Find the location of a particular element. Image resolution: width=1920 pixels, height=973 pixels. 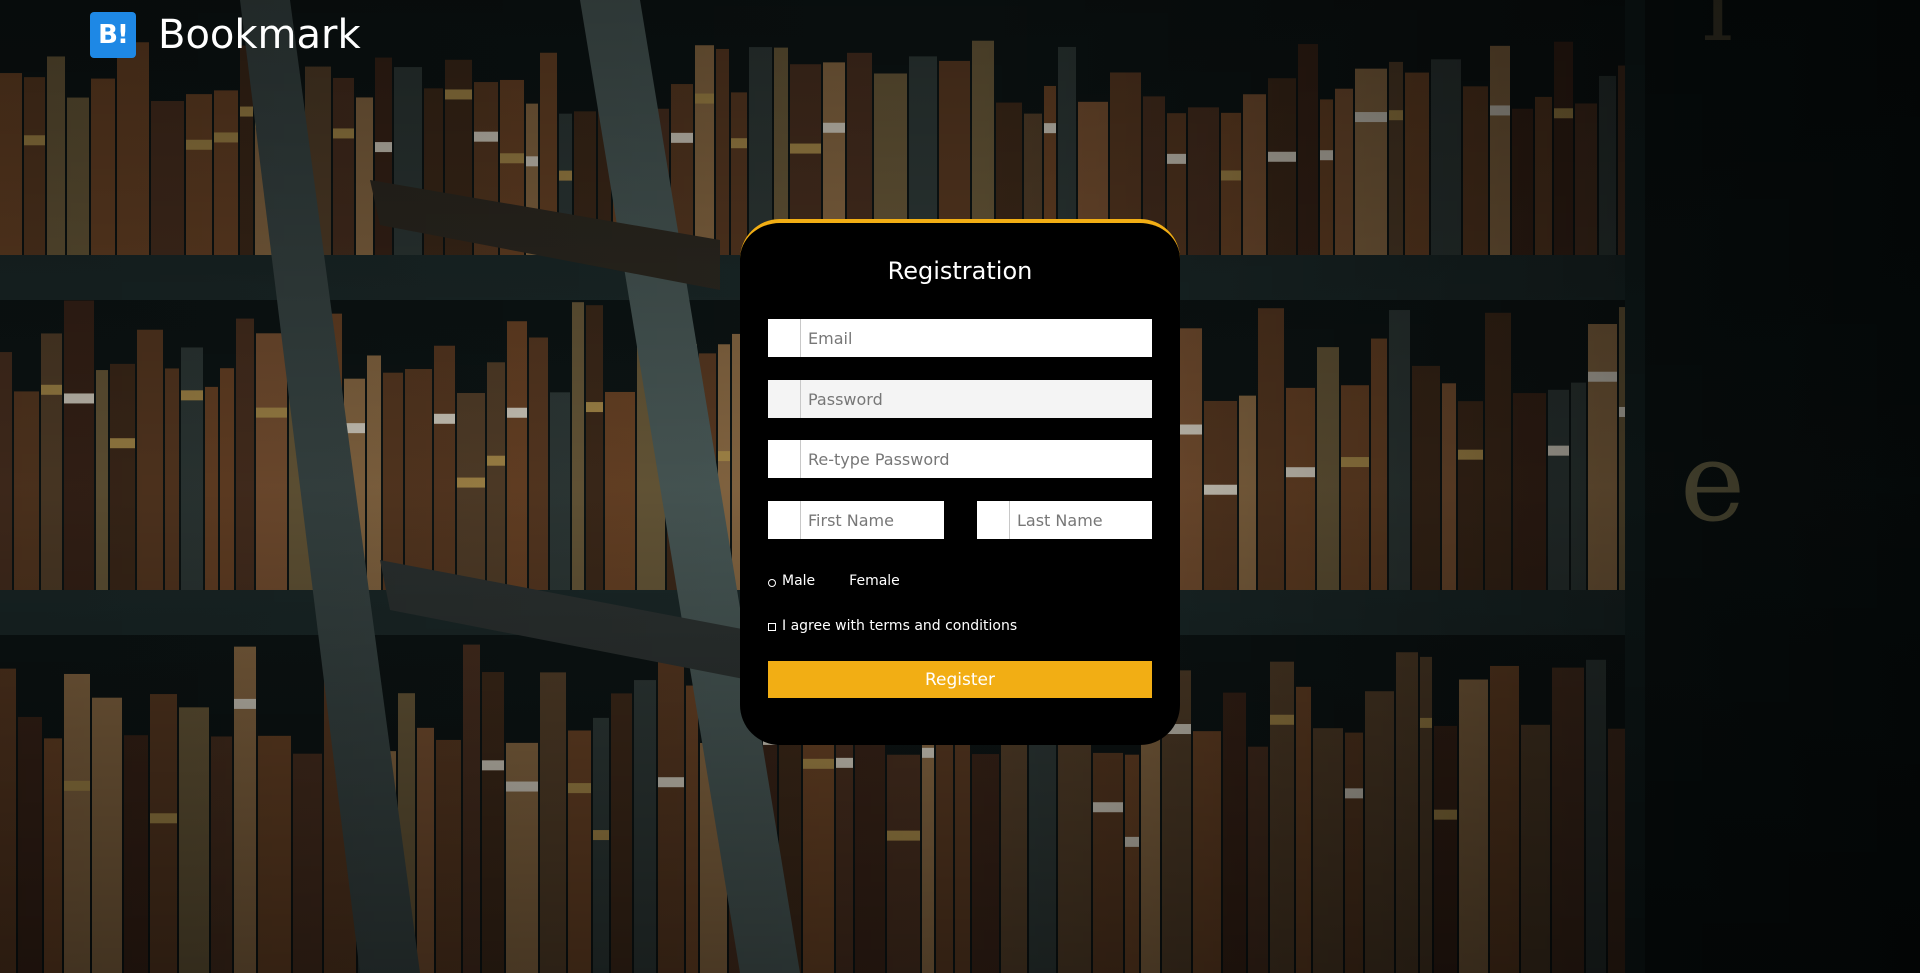

password-input is located at coordinates (976, 399).